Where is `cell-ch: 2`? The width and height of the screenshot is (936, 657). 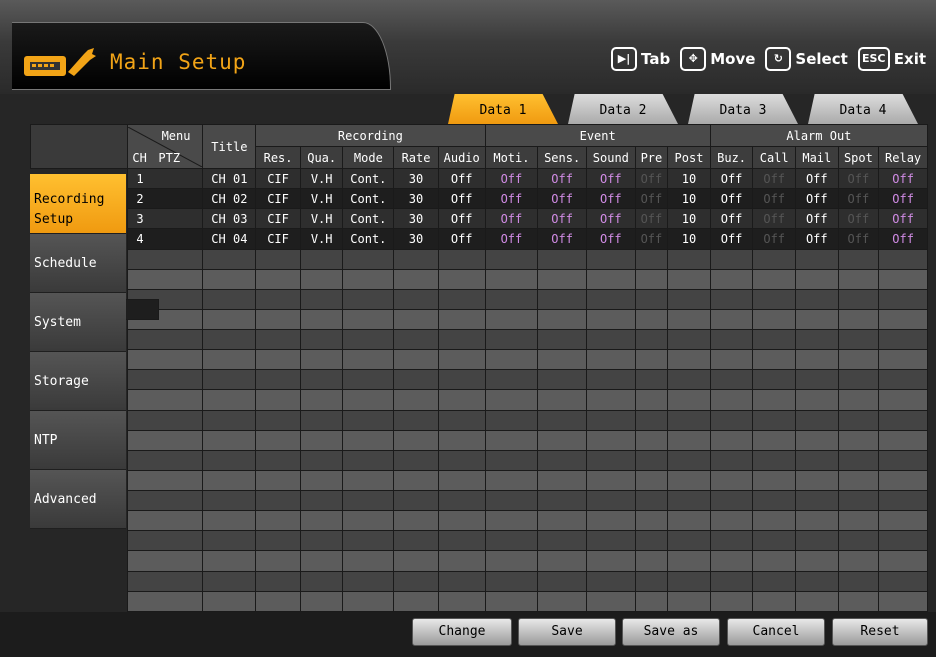 cell-ch: 2 is located at coordinates (165, 199).